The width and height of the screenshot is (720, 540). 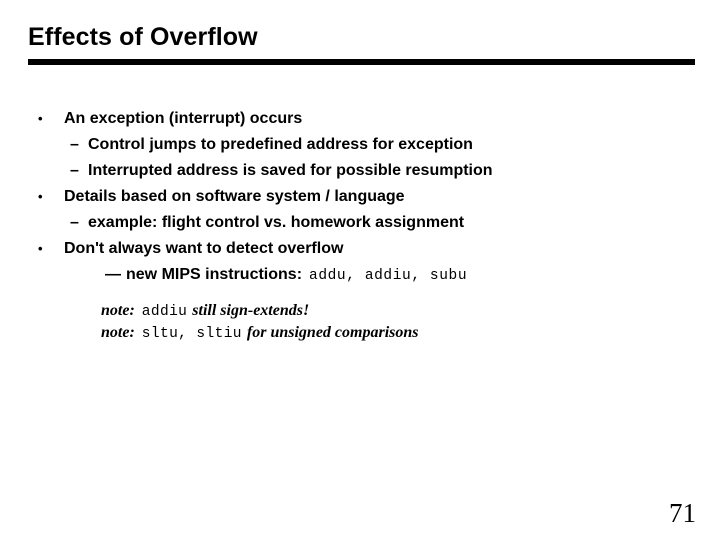 What do you see at coordinates (143, 37) in the screenshot?
I see `page-title: Effects of Overflow` at bounding box center [143, 37].